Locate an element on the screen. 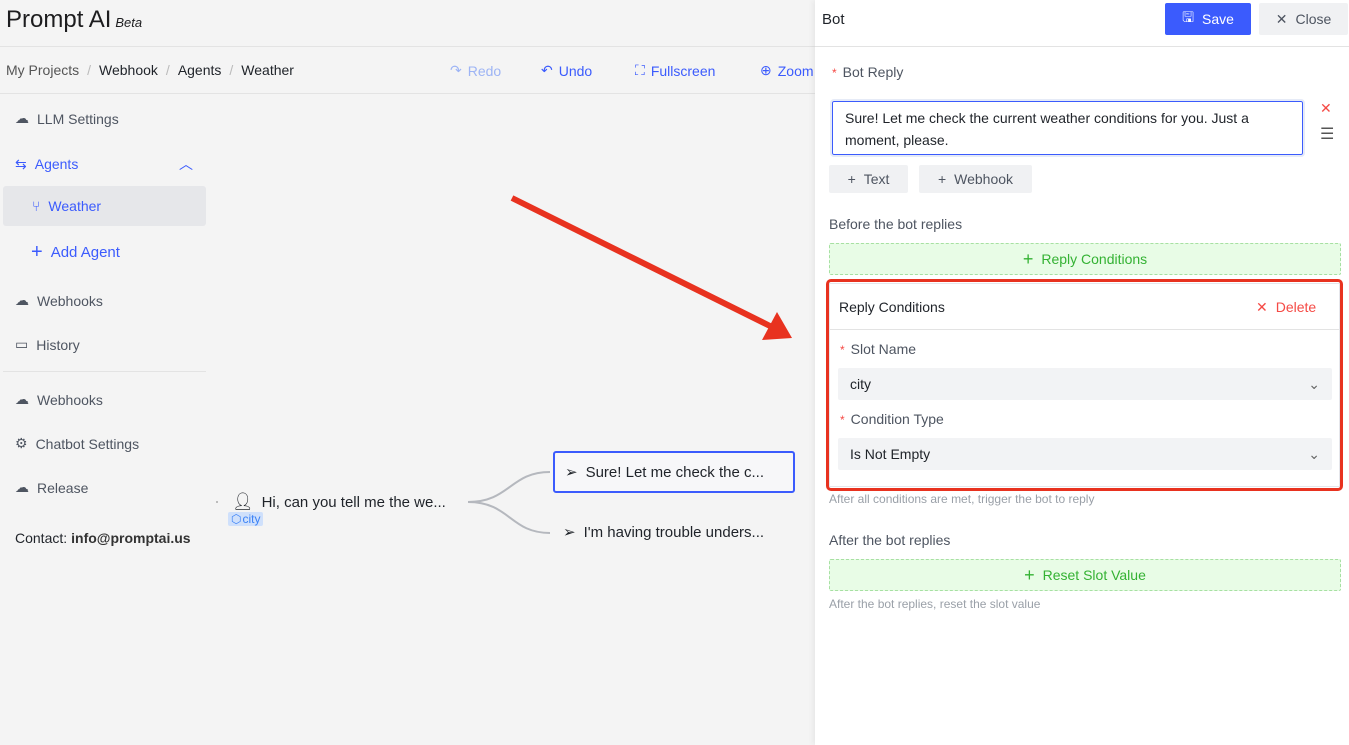  bot-reply-label: * Bot Reply is located at coordinates (868, 72).